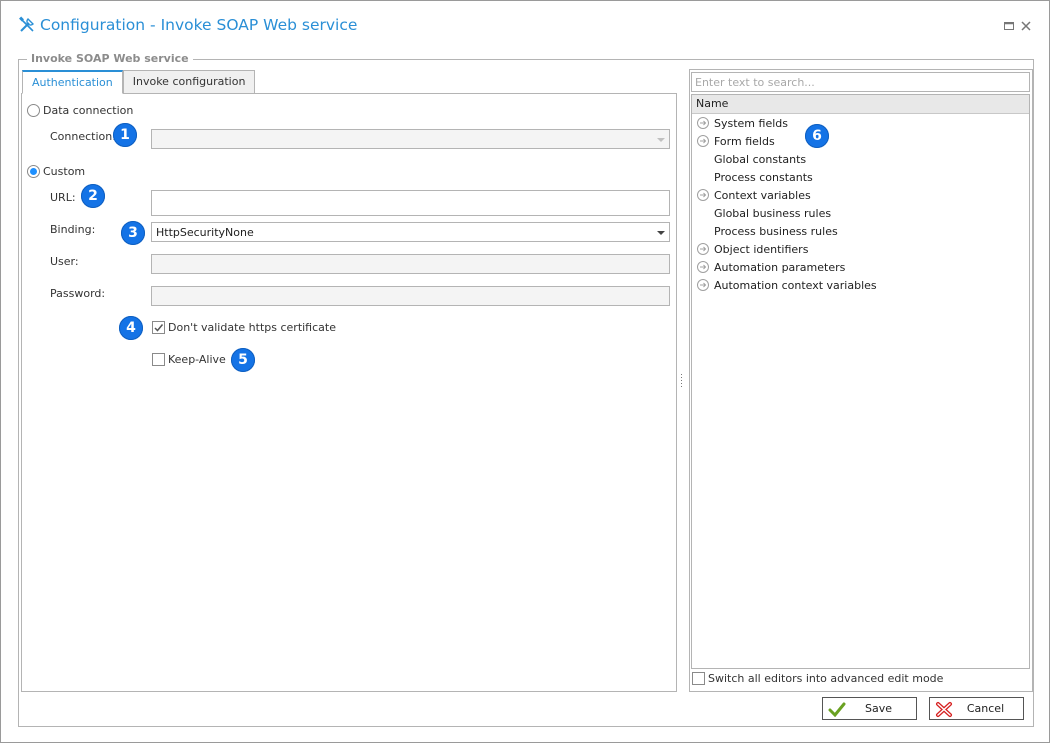 Image resolution: width=1050 pixels, height=743 pixels. Describe the element at coordinates (860, 195) in the screenshot. I see `tree-item: Context variables` at that location.